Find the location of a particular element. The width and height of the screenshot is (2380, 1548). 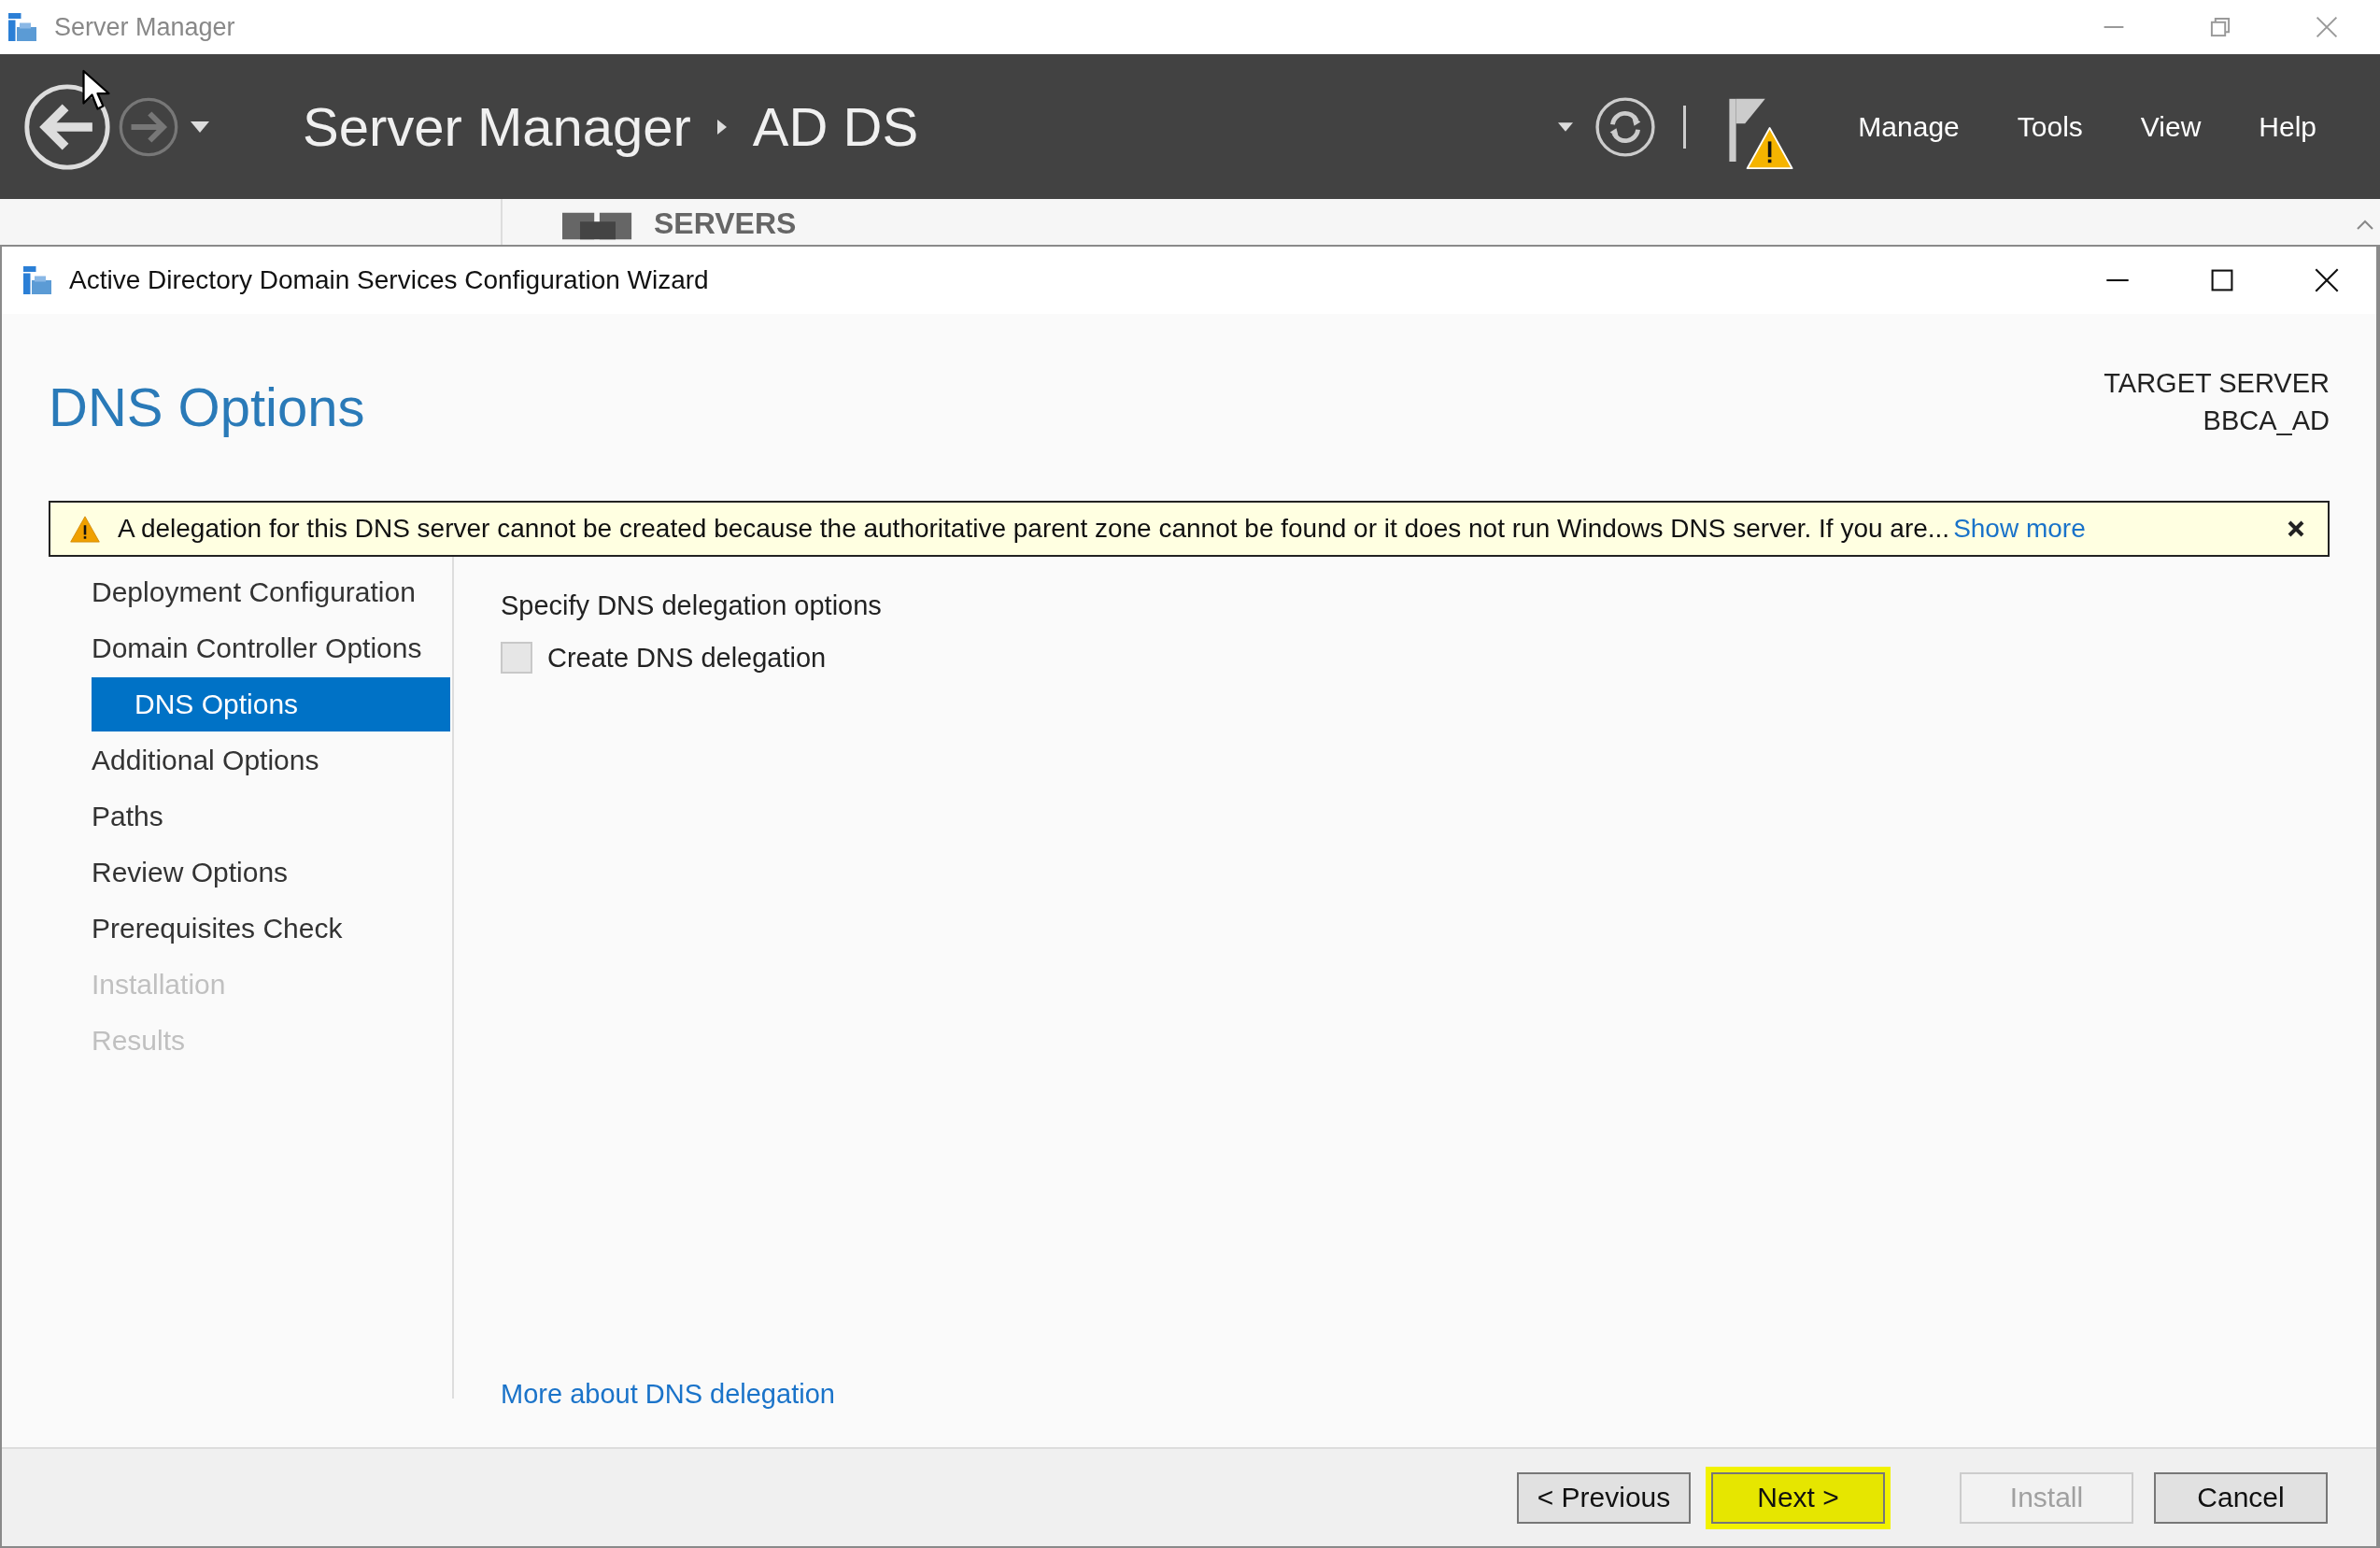

servers-icon is located at coordinates (597, 226).